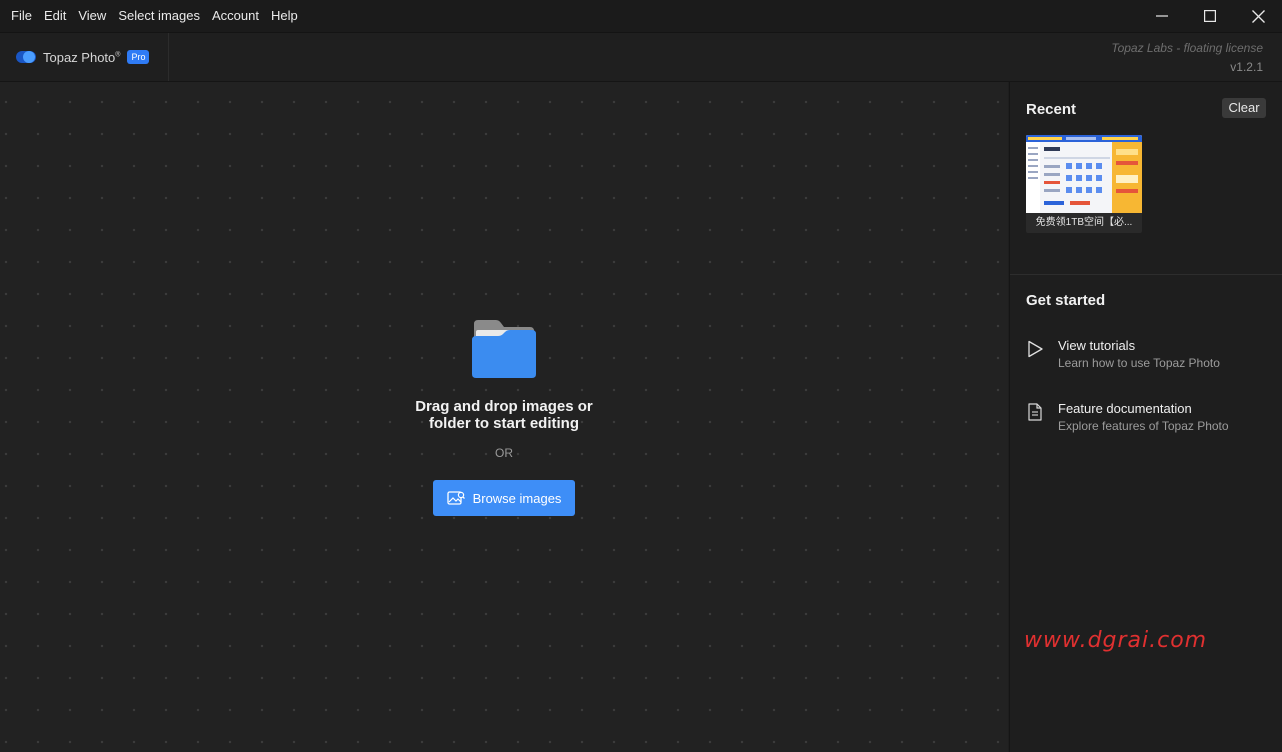  Describe the element at coordinates (19, 16) in the screenshot. I see `menu-file: File` at that location.